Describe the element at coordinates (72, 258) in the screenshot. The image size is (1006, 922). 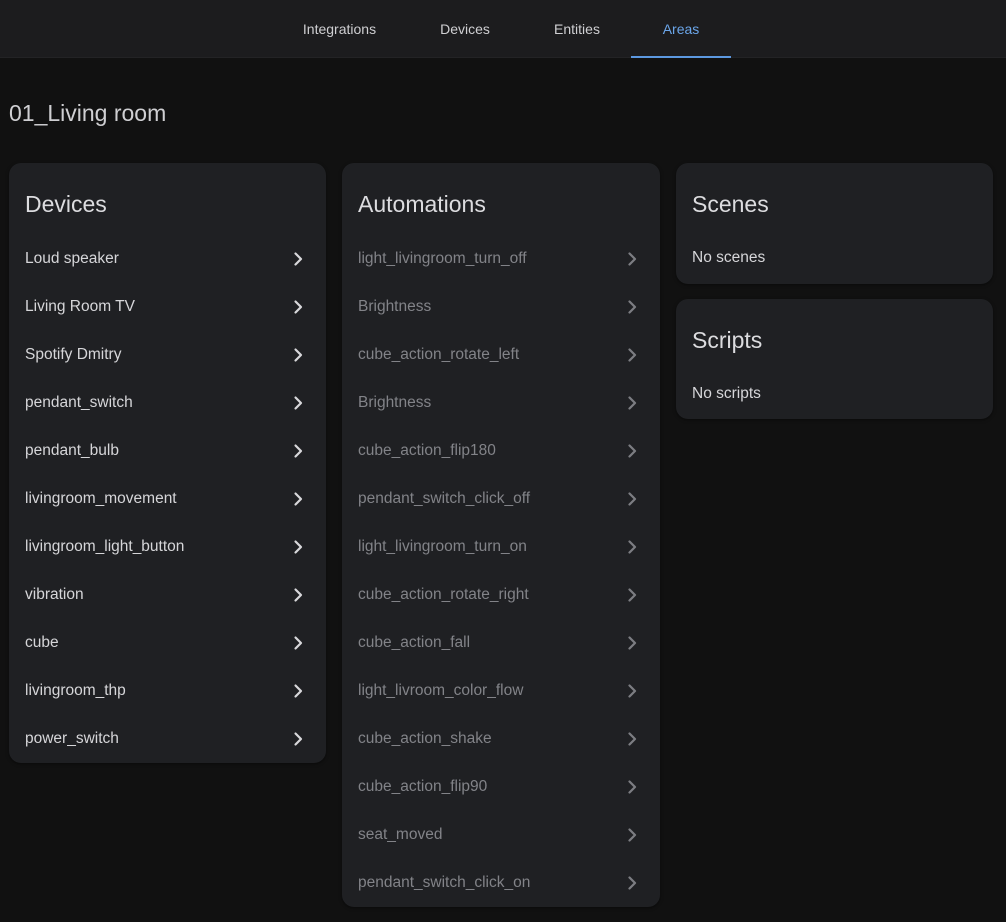
I see `device-item-label: Loud speaker` at that location.